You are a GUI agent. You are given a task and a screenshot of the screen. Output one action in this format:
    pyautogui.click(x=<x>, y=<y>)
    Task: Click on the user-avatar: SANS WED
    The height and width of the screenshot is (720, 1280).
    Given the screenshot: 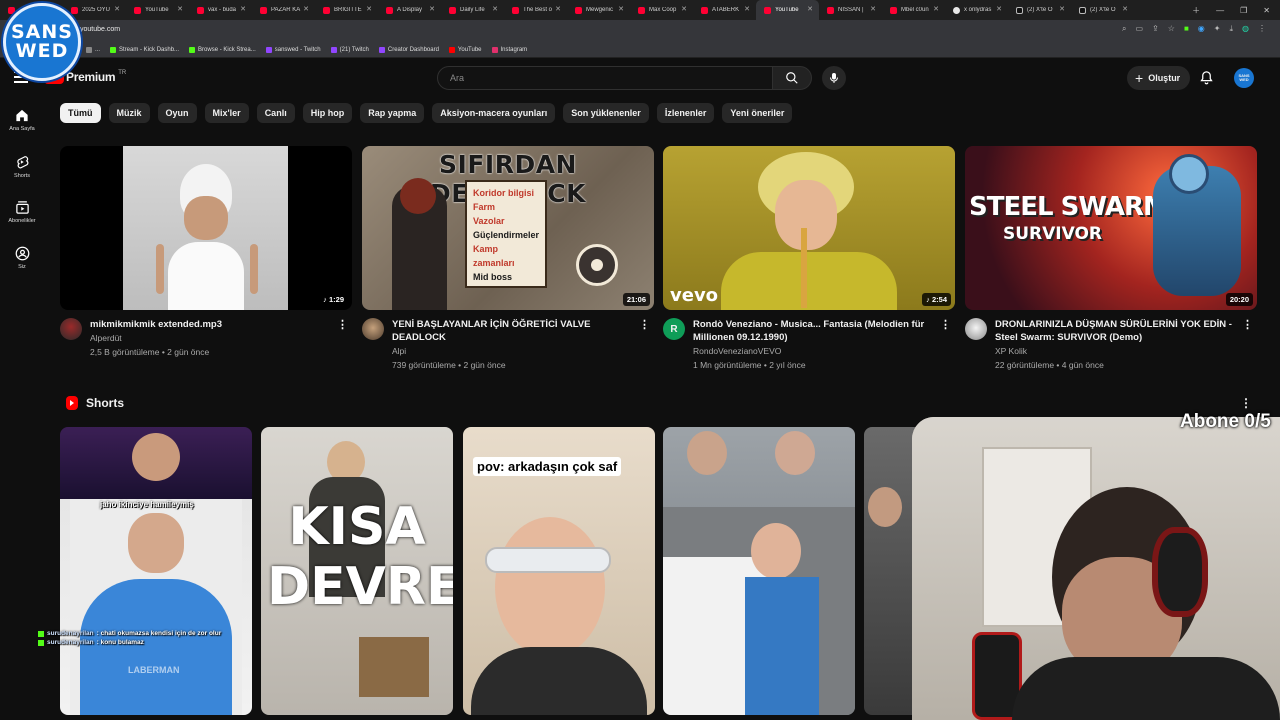 What is the action you would take?
    pyautogui.click(x=1244, y=78)
    